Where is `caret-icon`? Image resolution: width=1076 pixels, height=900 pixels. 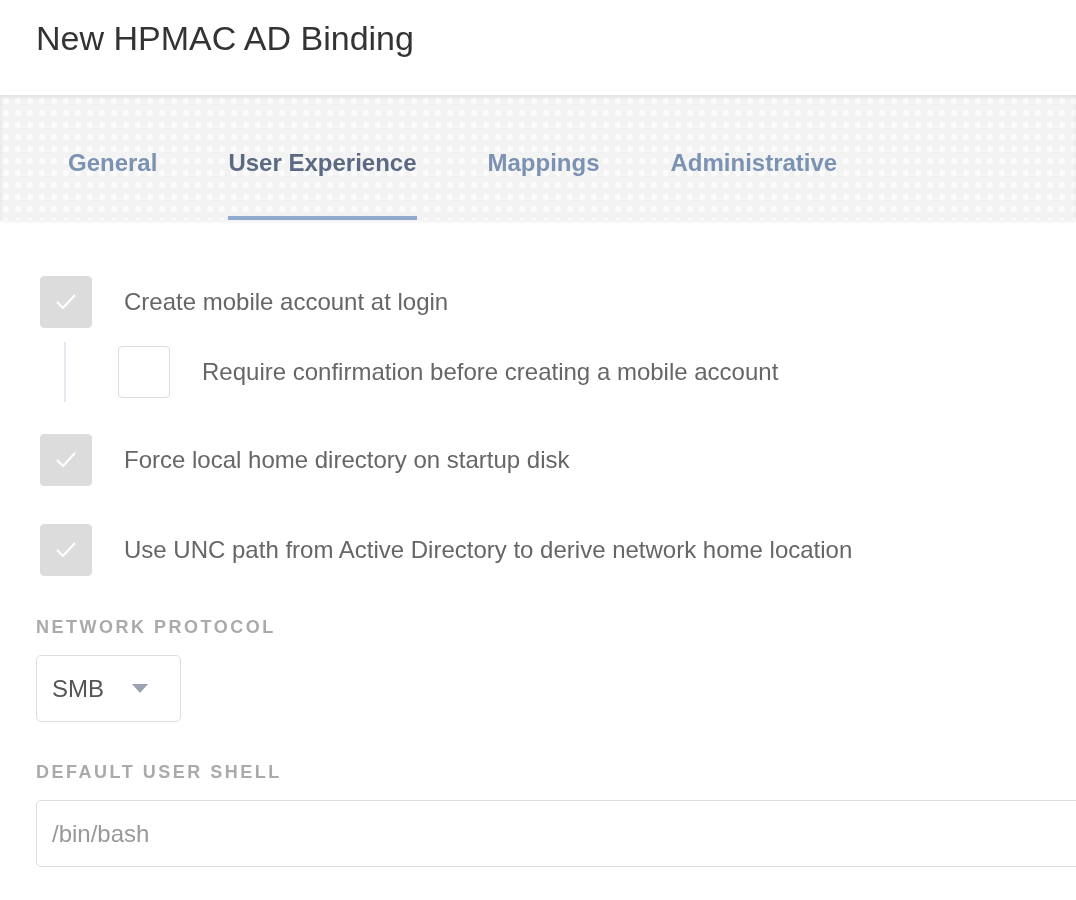 caret-icon is located at coordinates (140, 688).